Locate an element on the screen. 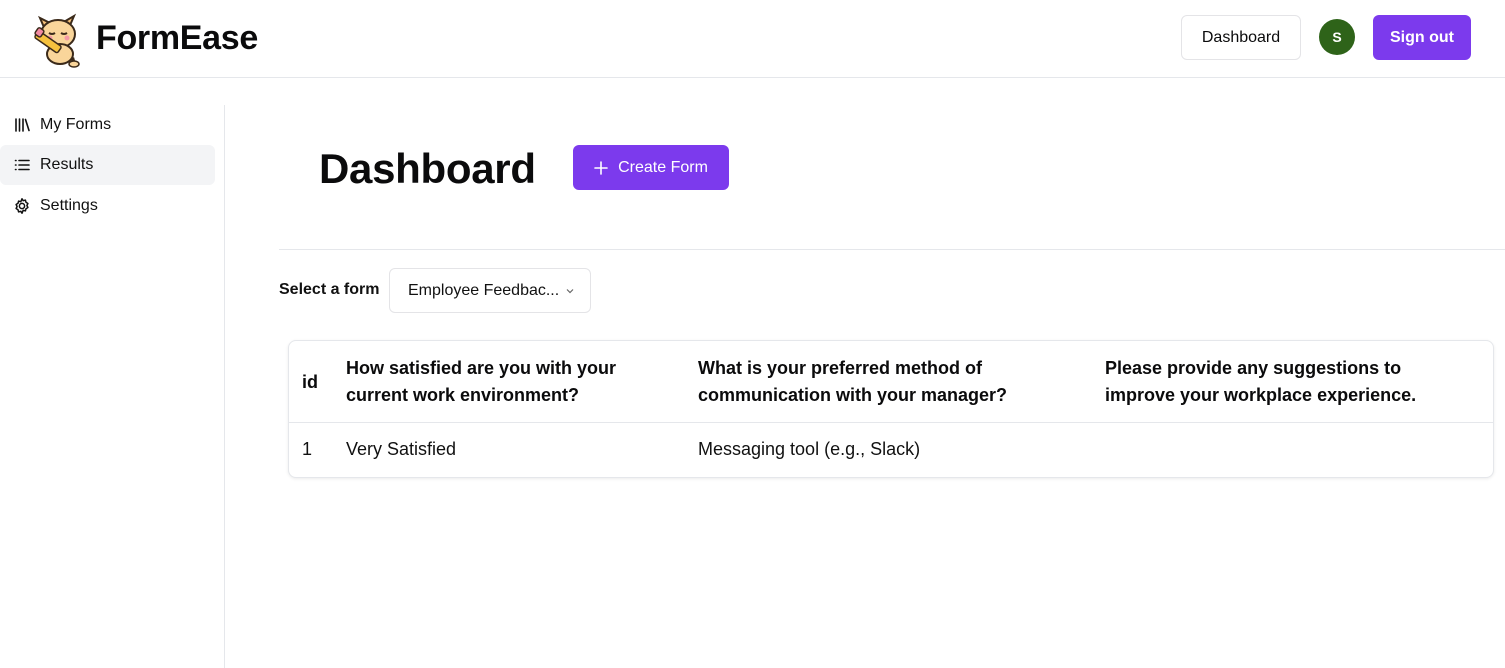 The width and height of the screenshot is (1505, 668). sidebar-item-my-forms: My Forms is located at coordinates (107, 125).